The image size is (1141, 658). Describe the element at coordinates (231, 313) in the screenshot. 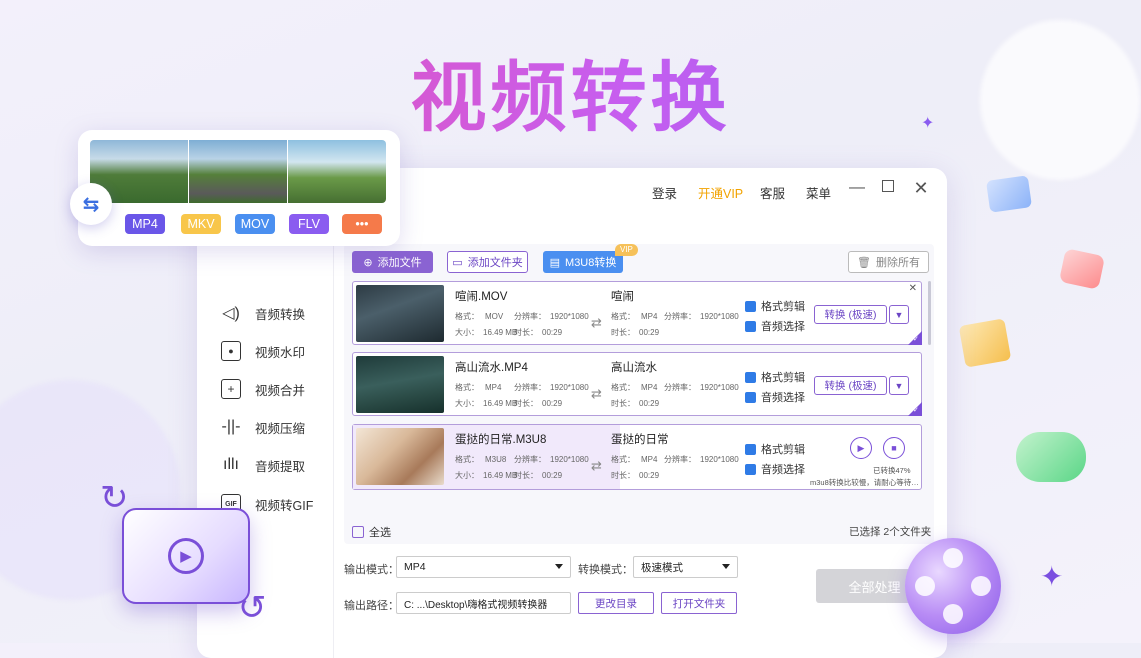

I see `speaker-icon: ◁)` at that location.